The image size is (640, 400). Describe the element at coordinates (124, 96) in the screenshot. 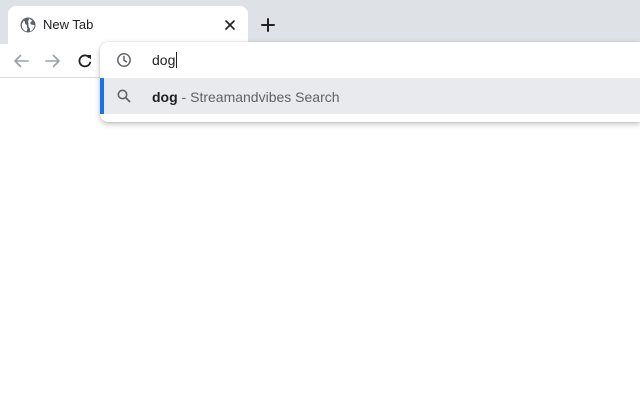

I see `search-icon` at that location.